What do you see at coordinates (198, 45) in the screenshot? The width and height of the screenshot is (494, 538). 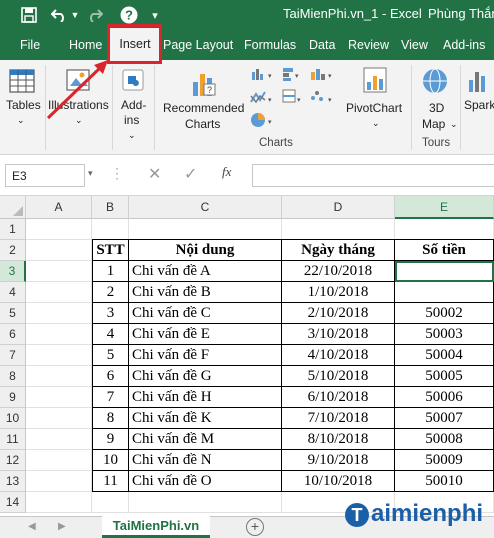 I see `tab-page-layout: Page Layout` at bounding box center [198, 45].